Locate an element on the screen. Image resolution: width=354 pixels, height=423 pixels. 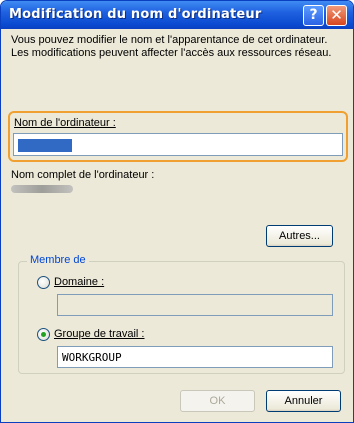
workgroup-label: Groupe de travail : is located at coordinates (99, 334).